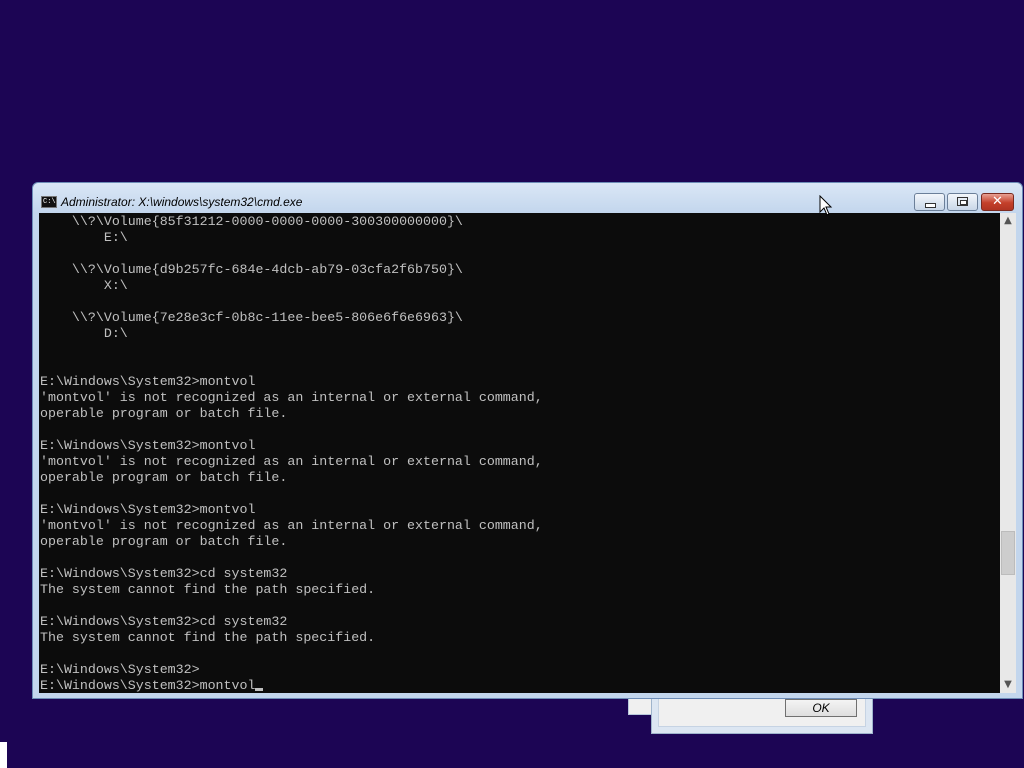 This screenshot has height=768, width=1024. Describe the element at coordinates (1008, 221) in the screenshot. I see `scroll-up-arrow-icon: ▲` at that location.